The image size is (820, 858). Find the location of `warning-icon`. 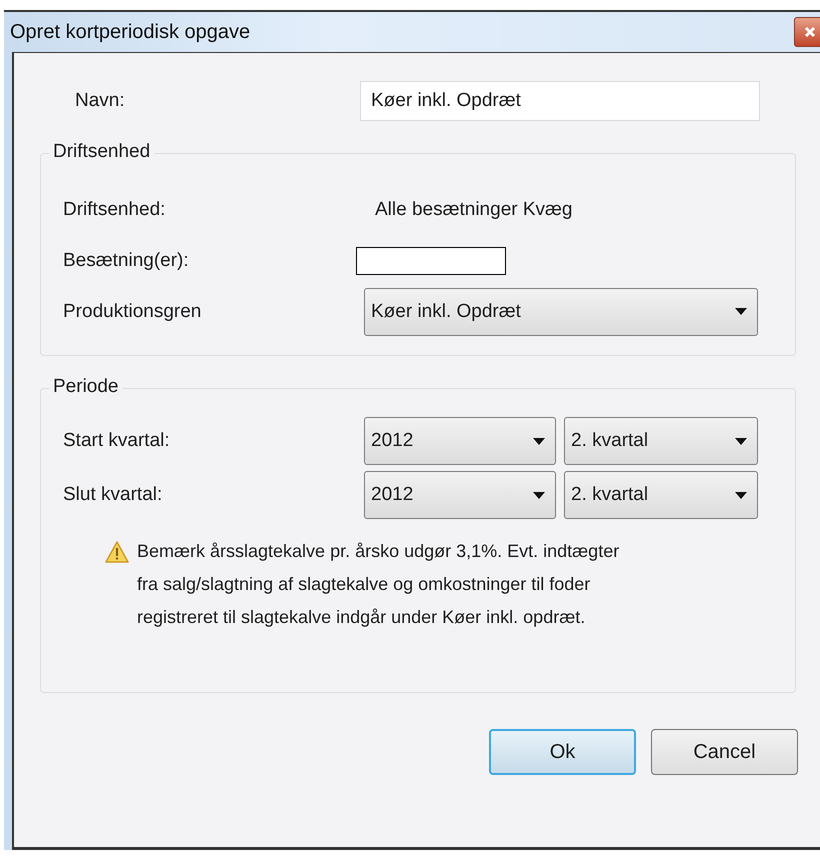

warning-icon is located at coordinates (117, 552).